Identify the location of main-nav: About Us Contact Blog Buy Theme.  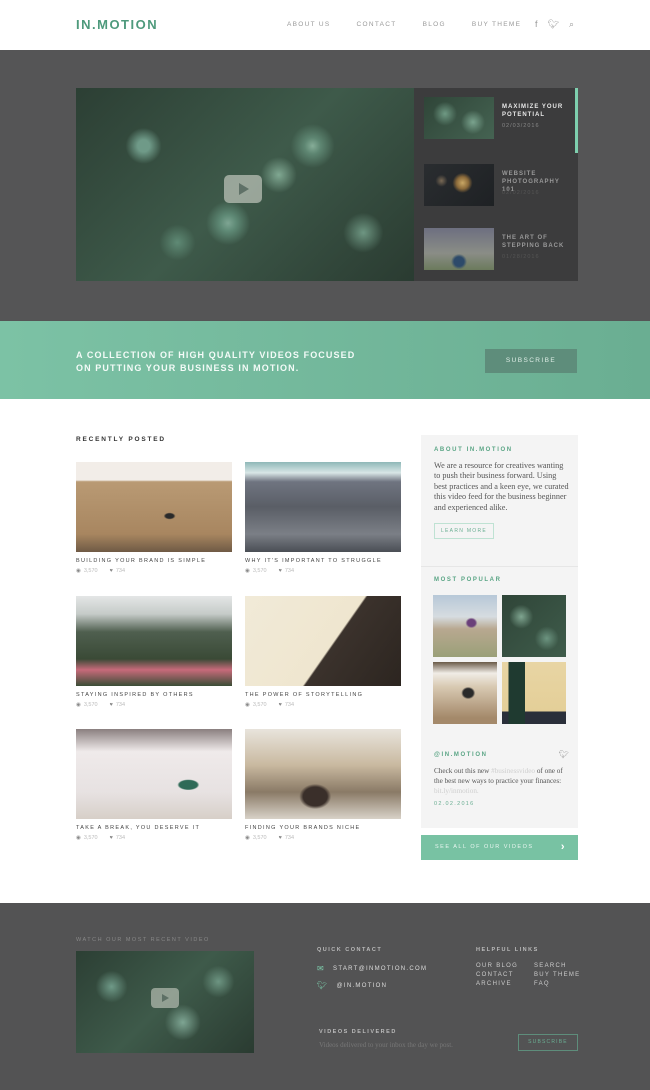
(417, 24).